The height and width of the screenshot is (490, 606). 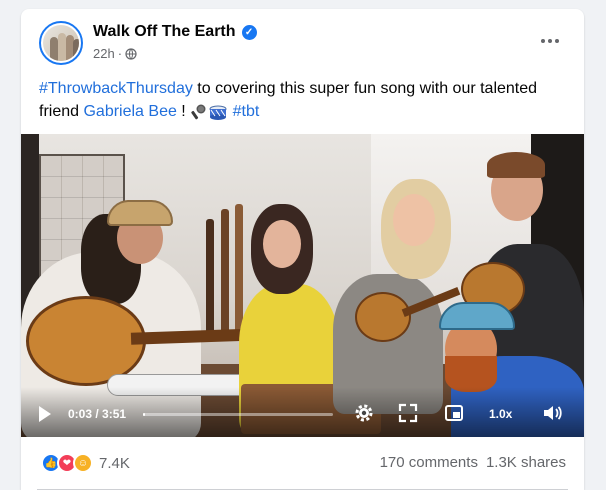 I want to click on post-header: Walk Off The Earth ✓ 22h ·, so click(x=302, y=41).